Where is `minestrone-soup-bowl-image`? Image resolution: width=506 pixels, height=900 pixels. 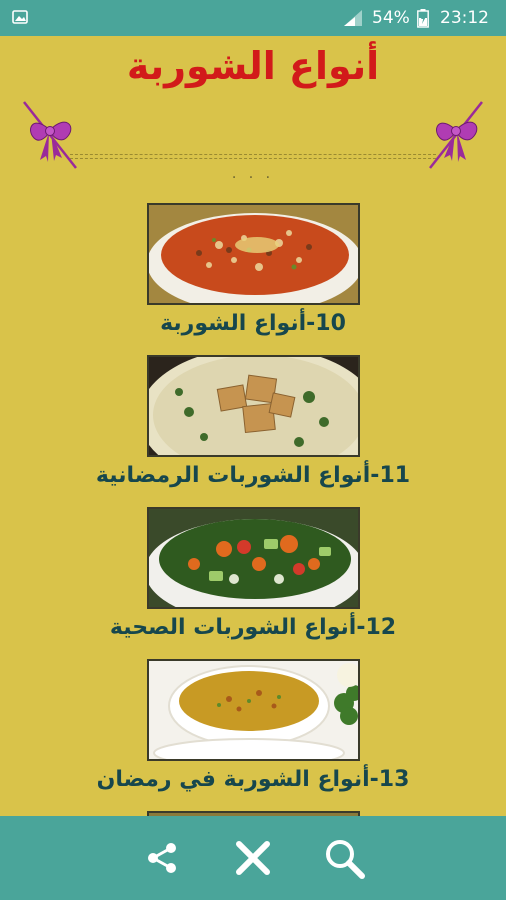 minestrone-soup-bowl-image is located at coordinates (253, 254).